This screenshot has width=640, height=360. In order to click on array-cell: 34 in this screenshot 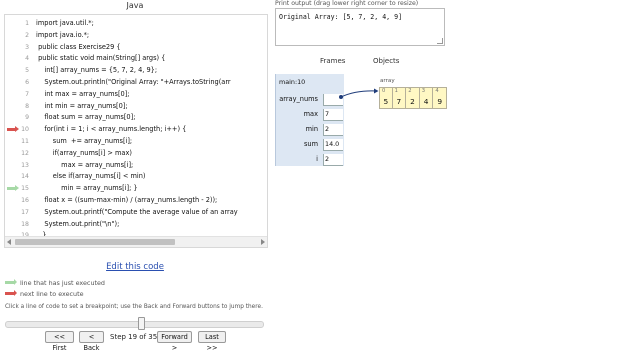, I will do `click(426, 98)`.